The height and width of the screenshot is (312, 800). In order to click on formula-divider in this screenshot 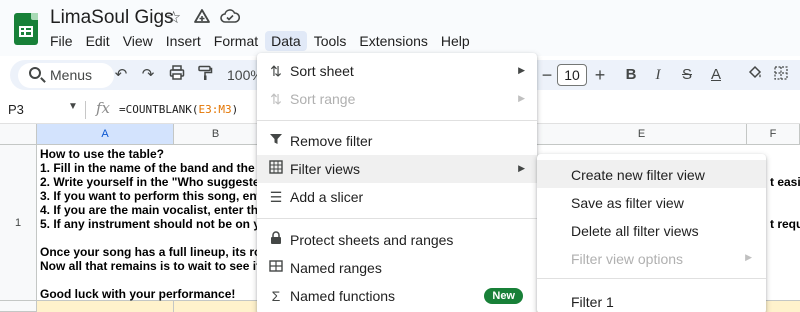, I will do `click(85, 110)`.